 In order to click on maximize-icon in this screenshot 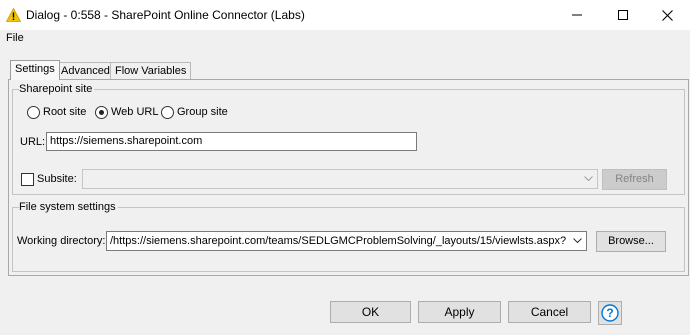, I will do `click(623, 15)`.